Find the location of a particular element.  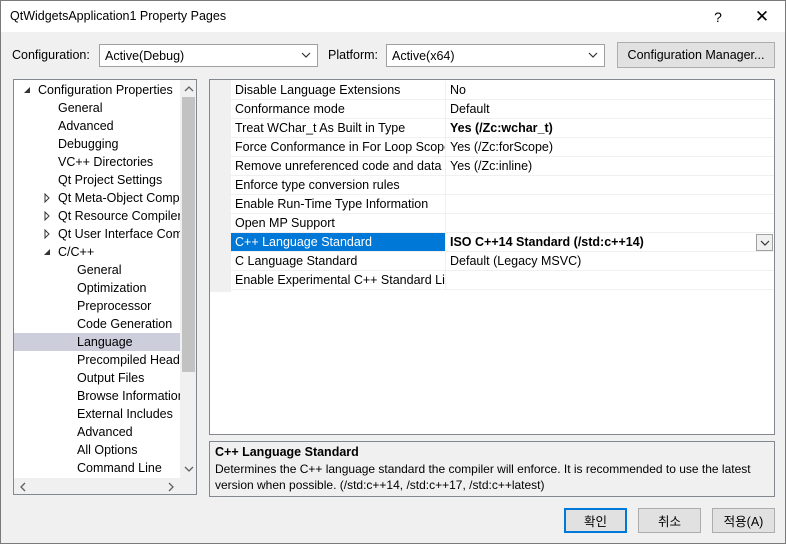

property-value-text: Default is located at coordinates (470, 109).